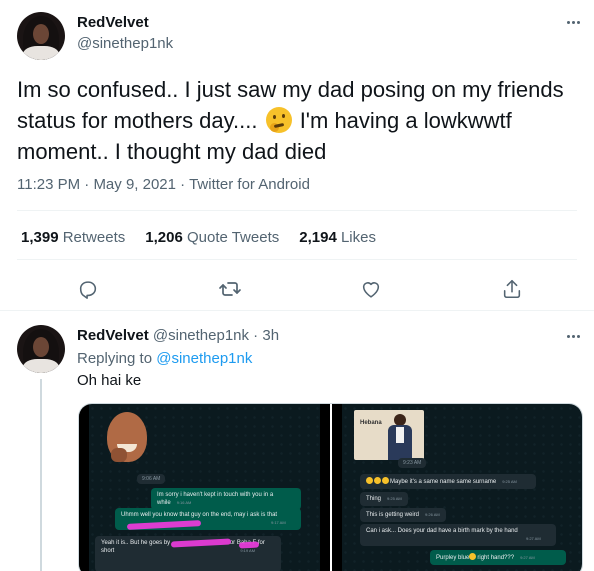  What do you see at coordinates (573, 336) in the screenshot?
I see `reply-more-options-icon` at bounding box center [573, 336].